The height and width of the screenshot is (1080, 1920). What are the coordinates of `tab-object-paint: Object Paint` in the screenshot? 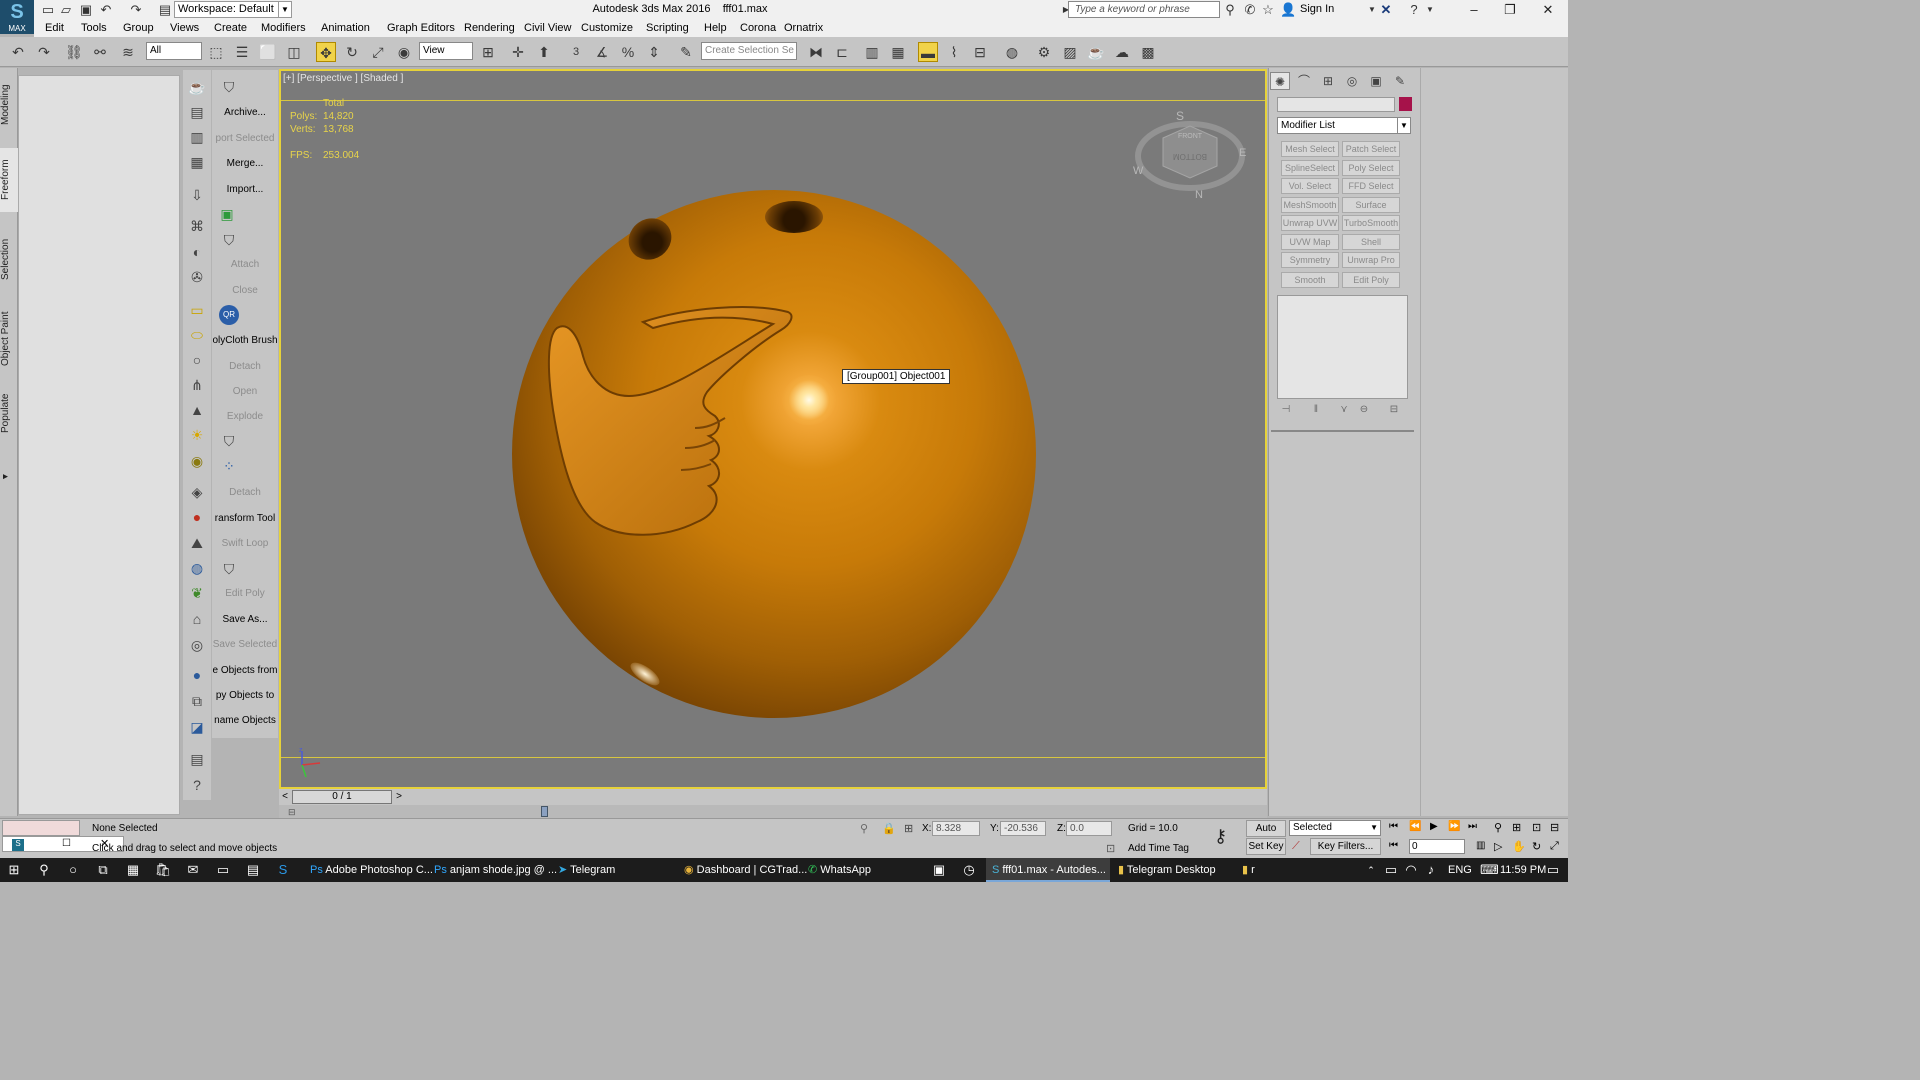 It's located at (9, 339).